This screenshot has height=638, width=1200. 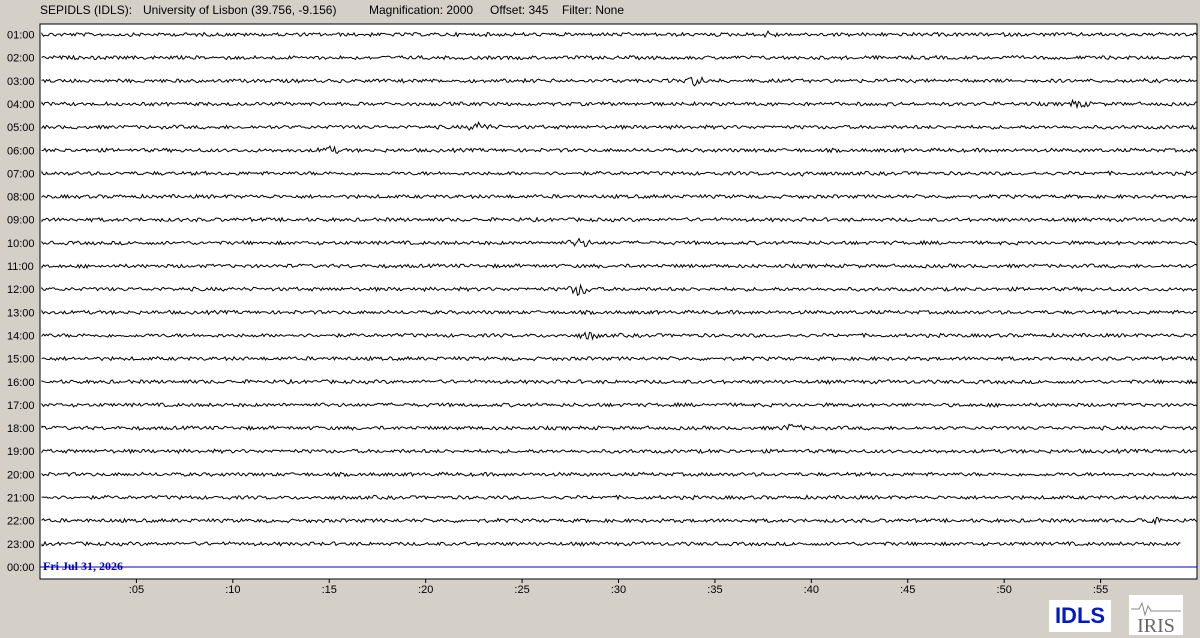 I want to click on row-label: 11:00, so click(x=20, y=267).